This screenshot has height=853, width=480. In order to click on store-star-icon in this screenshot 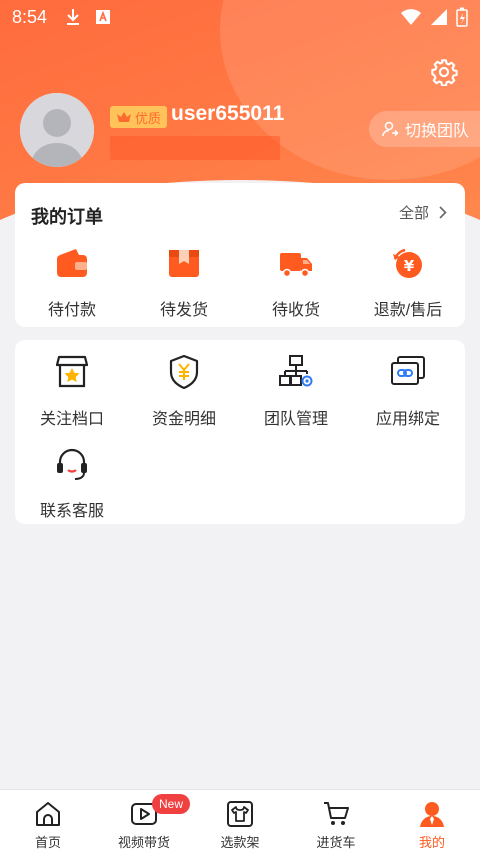, I will do `click(72, 371)`.